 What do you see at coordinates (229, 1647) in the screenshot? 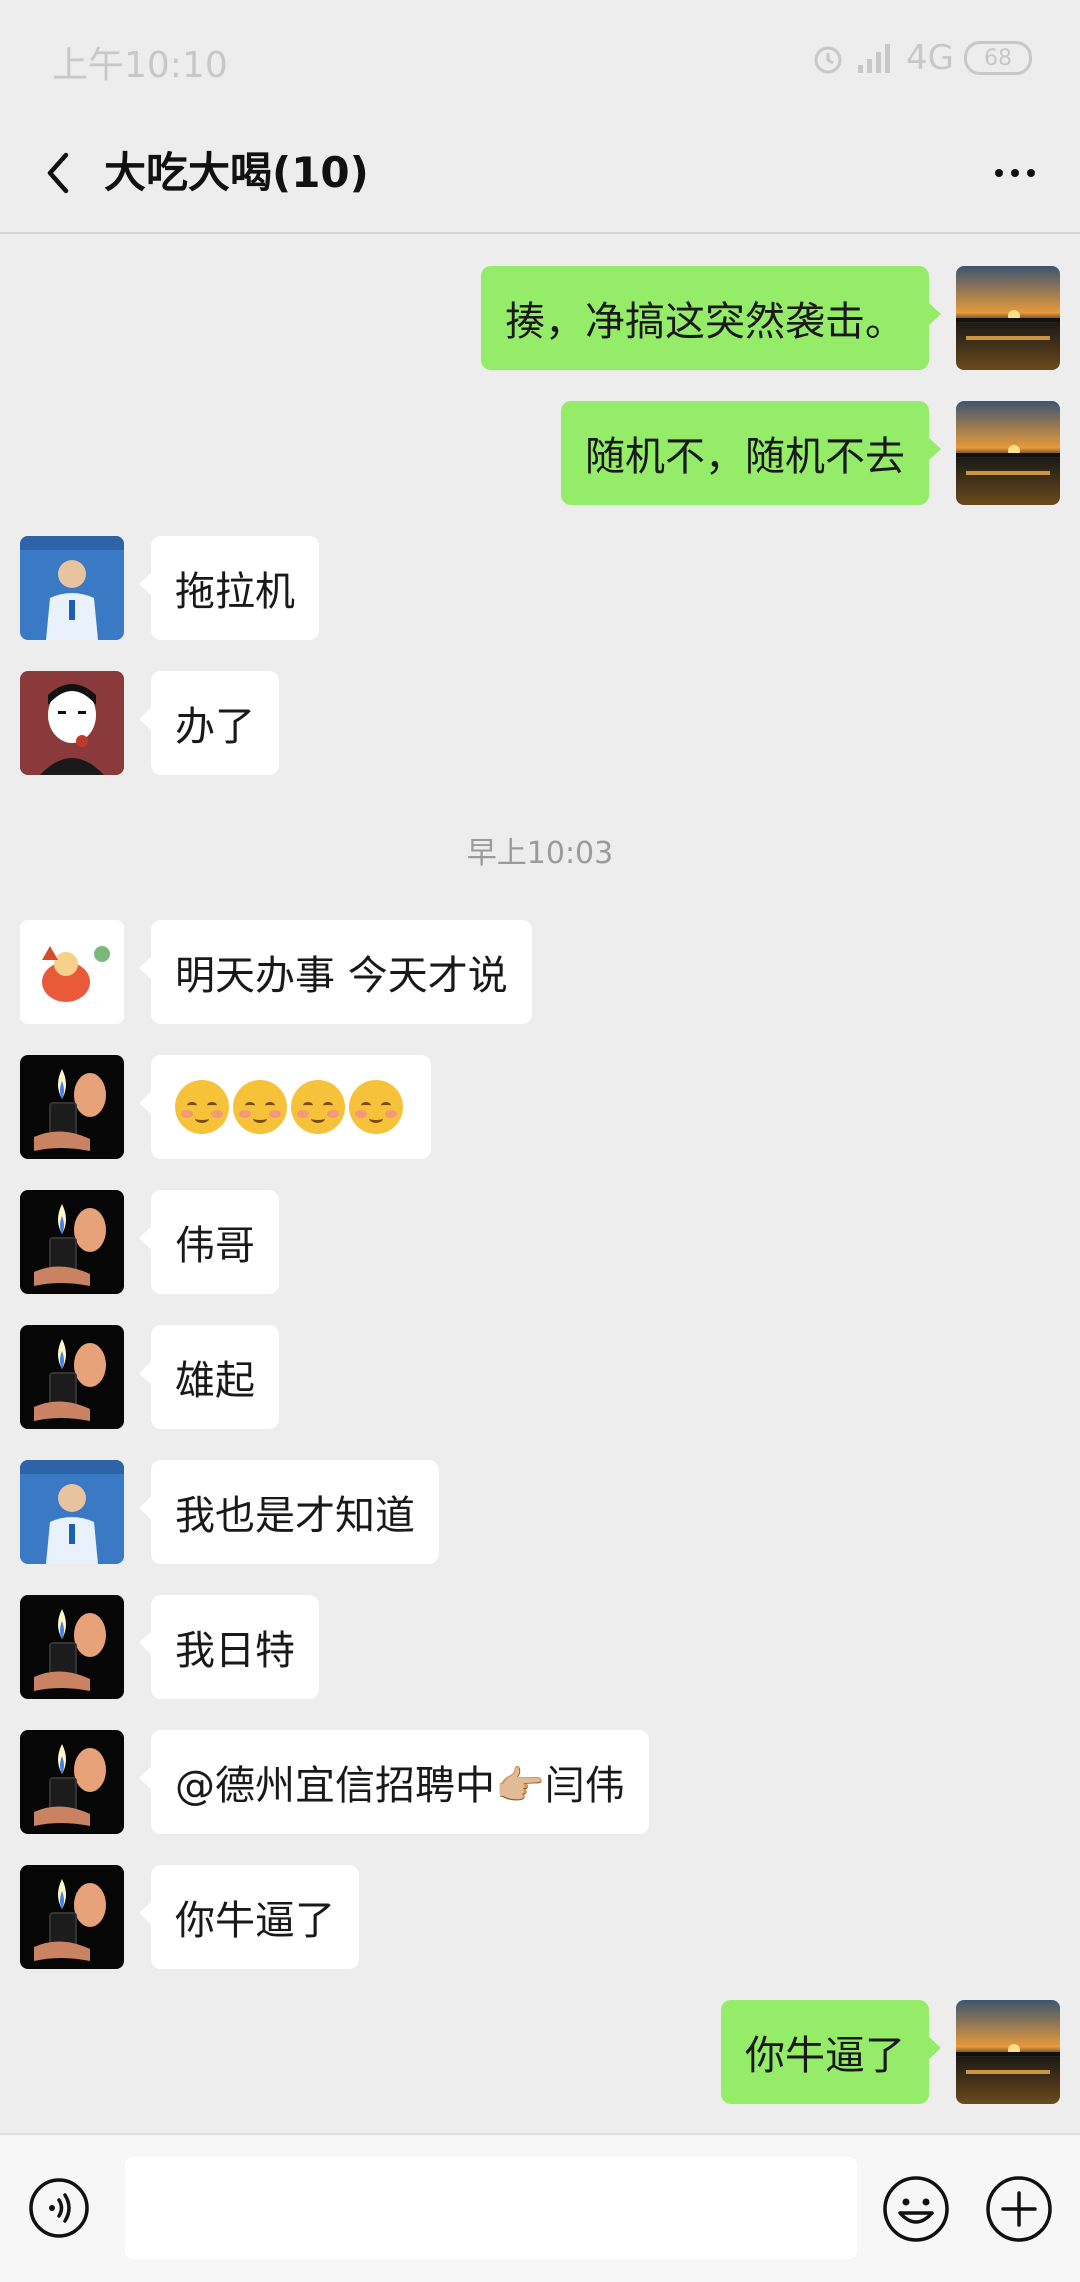
I see `message-bubble: 我日特` at bounding box center [229, 1647].